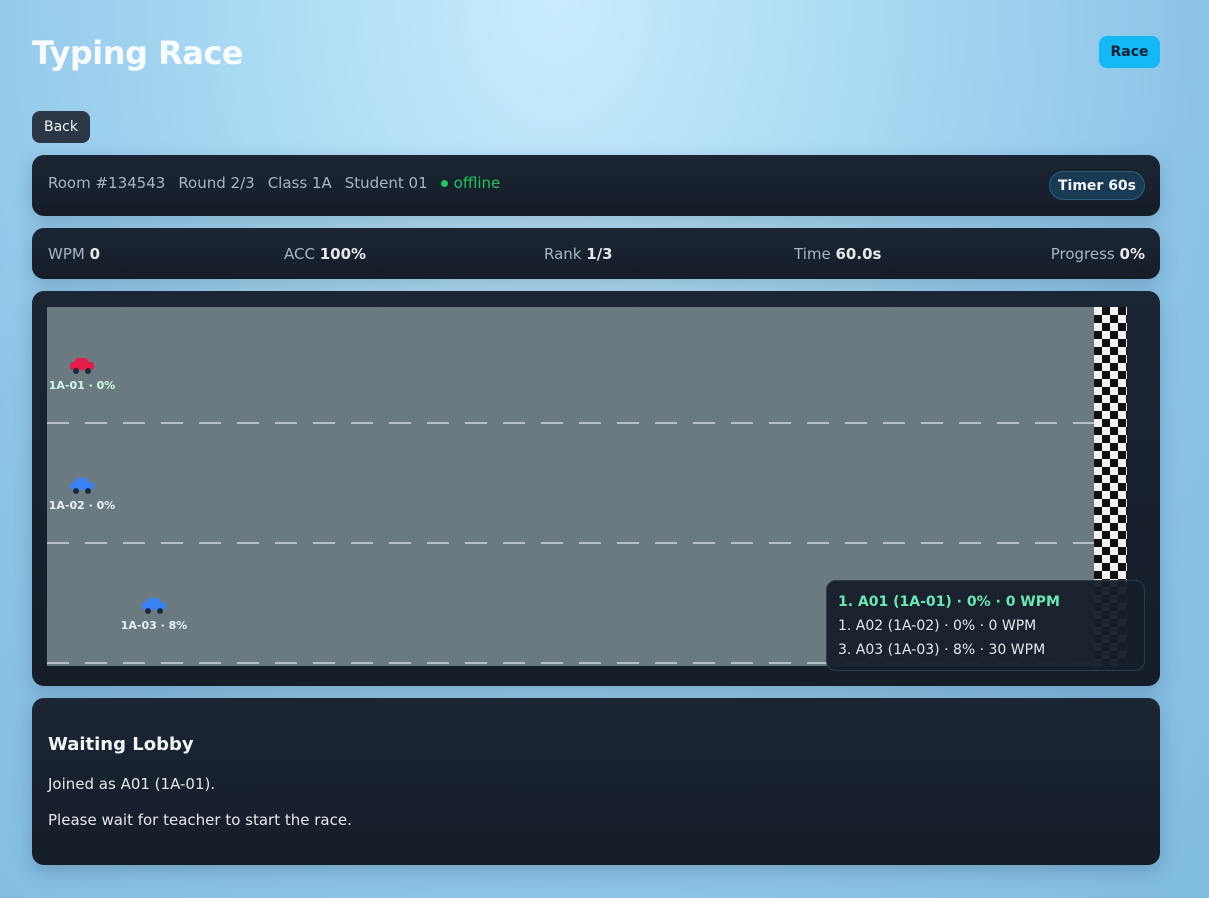  I want to click on stat-rank: Rank 1/3, so click(578, 254).